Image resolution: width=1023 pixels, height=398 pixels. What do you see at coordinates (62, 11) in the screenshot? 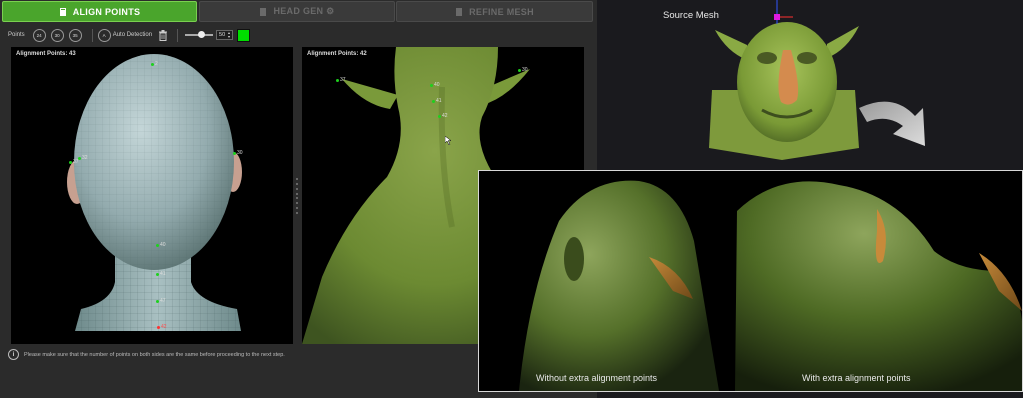
I see `align-points-tab-icon` at bounding box center [62, 11].